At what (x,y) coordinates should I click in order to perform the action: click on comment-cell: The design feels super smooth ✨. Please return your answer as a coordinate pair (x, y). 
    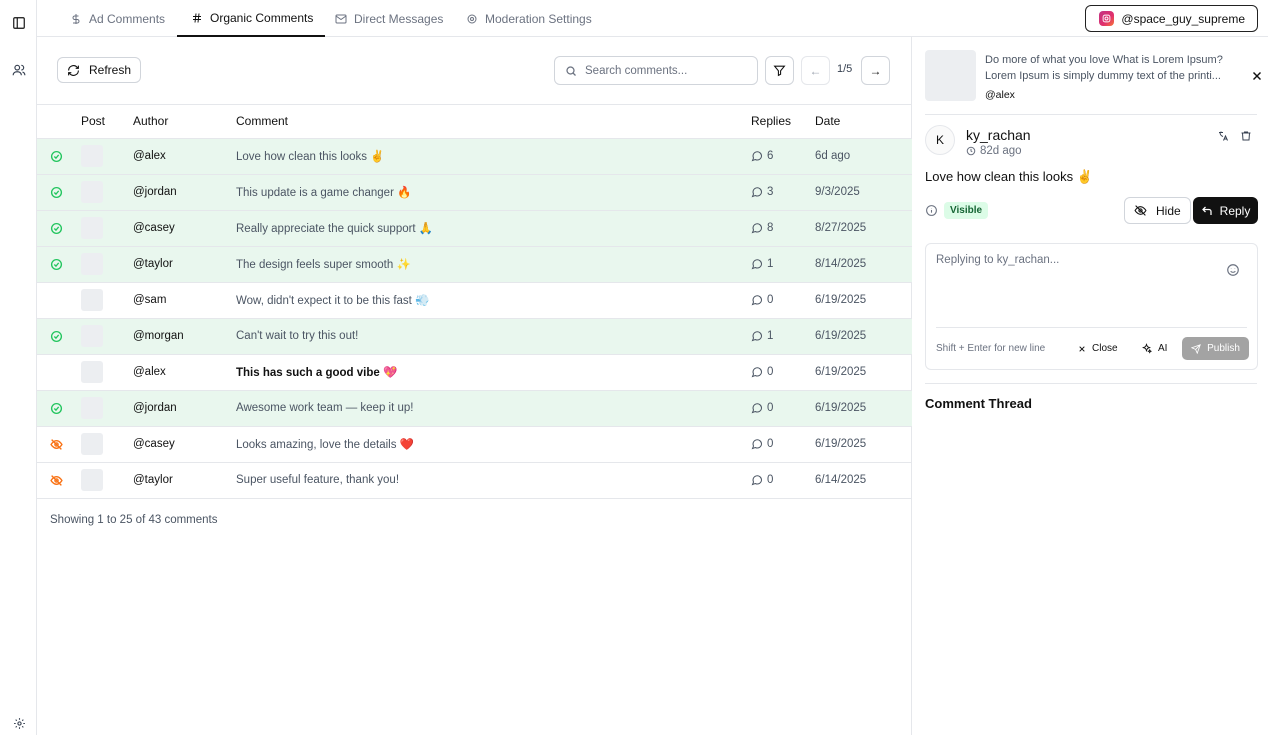
    Looking at the image, I should click on (493, 264).